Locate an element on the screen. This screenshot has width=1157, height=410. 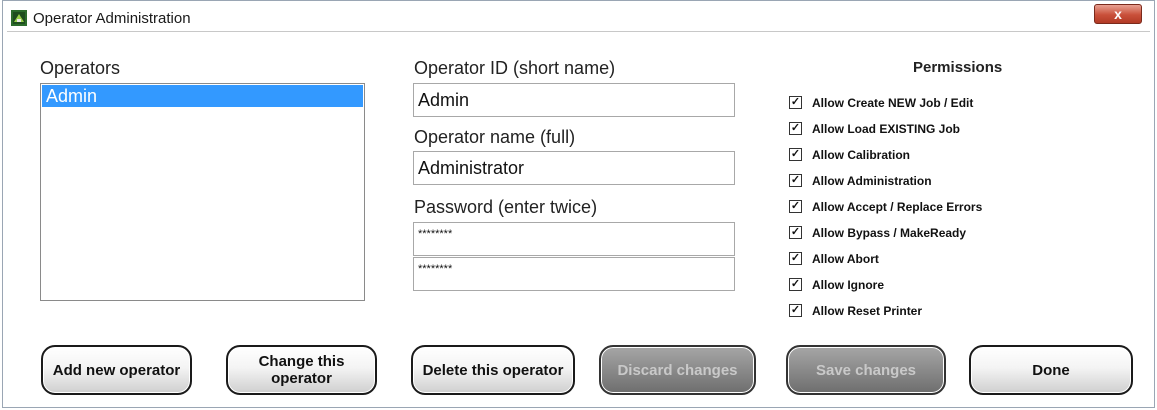
button-label: Change this operator is located at coordinates (301, 370).